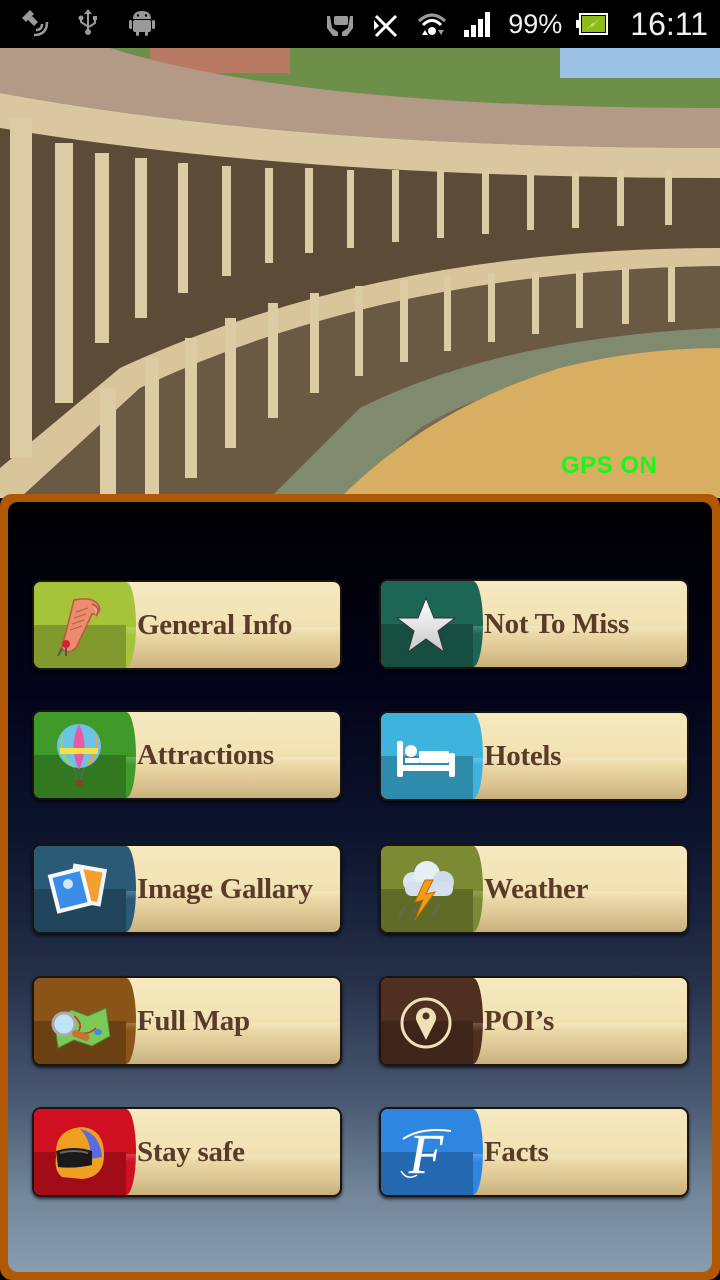 This screenshot has width=720, height=1280. Describe the element at coordinates (592, 24) in the screenshot. I see `battery-charging-icon` at that location.